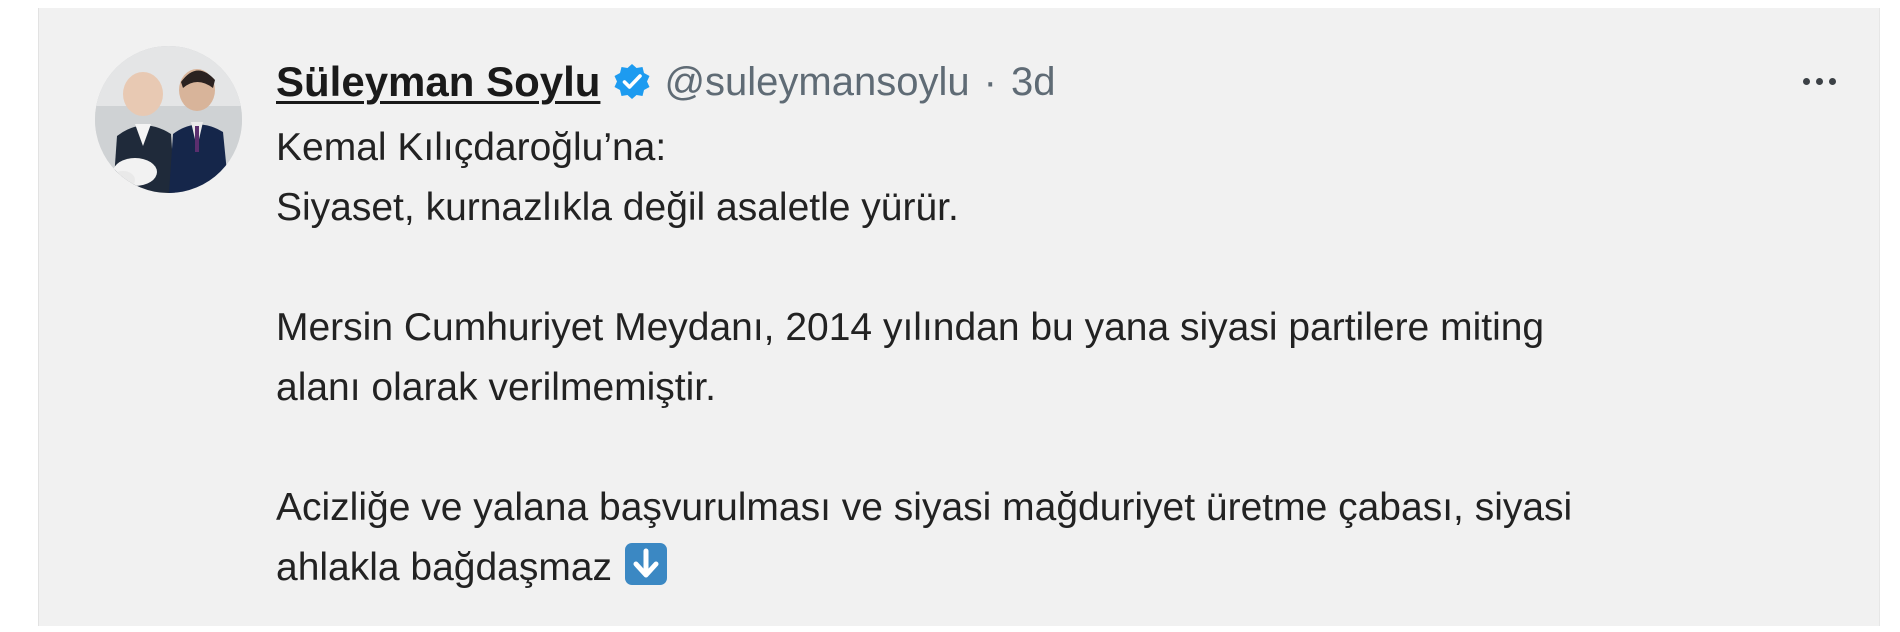  I want to click on avatar-photo, so click(168, 119).